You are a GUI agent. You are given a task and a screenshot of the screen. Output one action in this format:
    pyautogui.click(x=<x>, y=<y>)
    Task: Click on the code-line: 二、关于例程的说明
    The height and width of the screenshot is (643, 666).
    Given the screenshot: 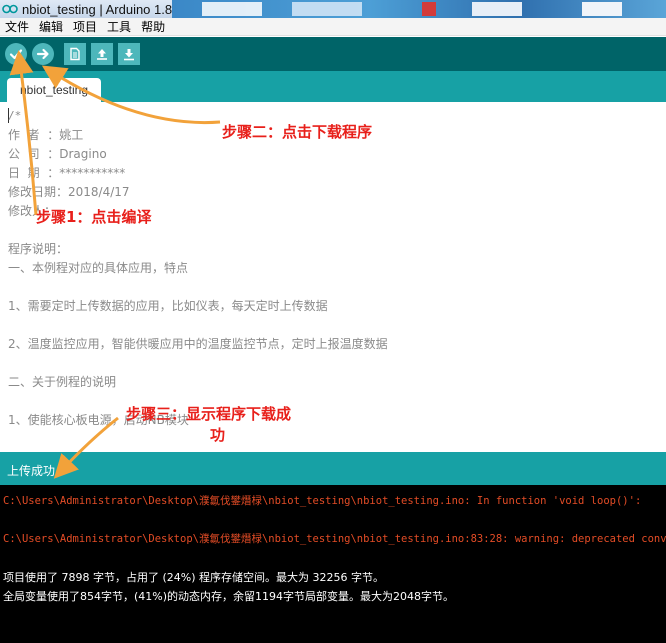 What is the action you would take?
    pyautogui.click(x=62, y=382)
    